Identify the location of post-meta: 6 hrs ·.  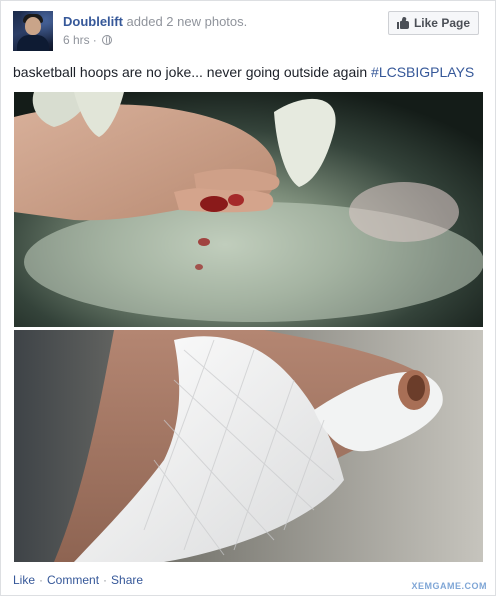
(87, 40).